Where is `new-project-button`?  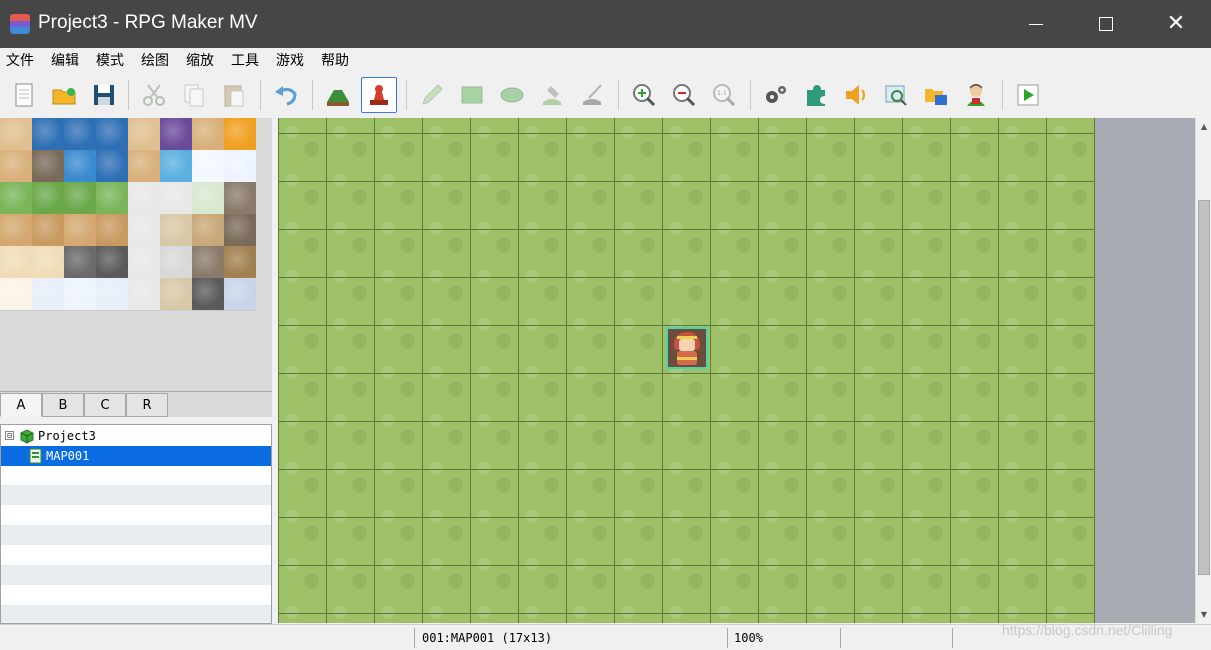 new-project-button is located at coordinates (24, 95).